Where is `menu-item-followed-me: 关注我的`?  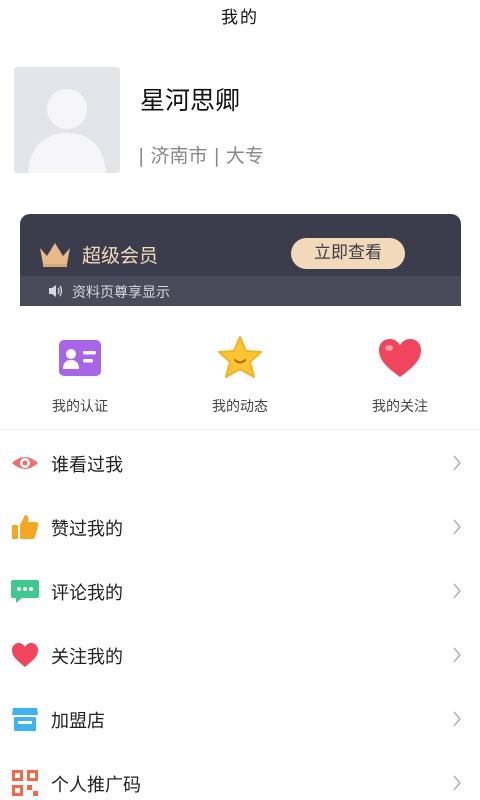 menu-item-followed-me: 关注我的 is located at coordinates (240, 655).